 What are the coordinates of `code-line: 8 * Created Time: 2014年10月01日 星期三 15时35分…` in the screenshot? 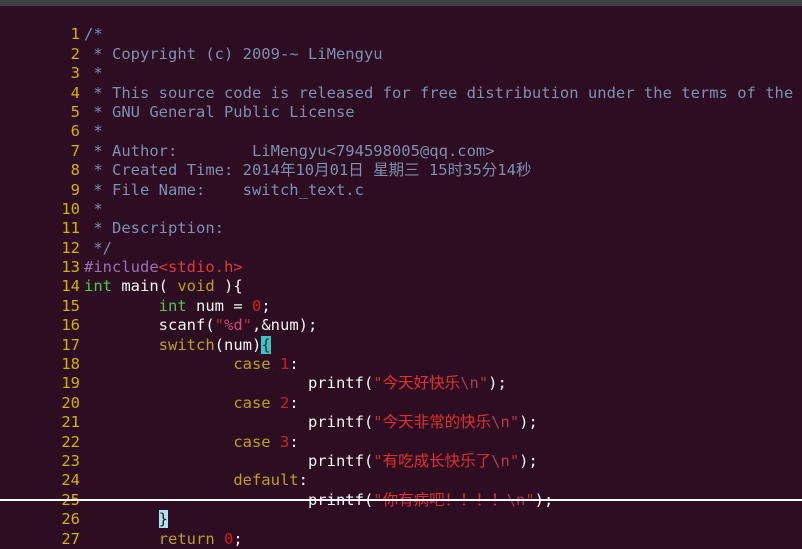 It's located at (401, 160).